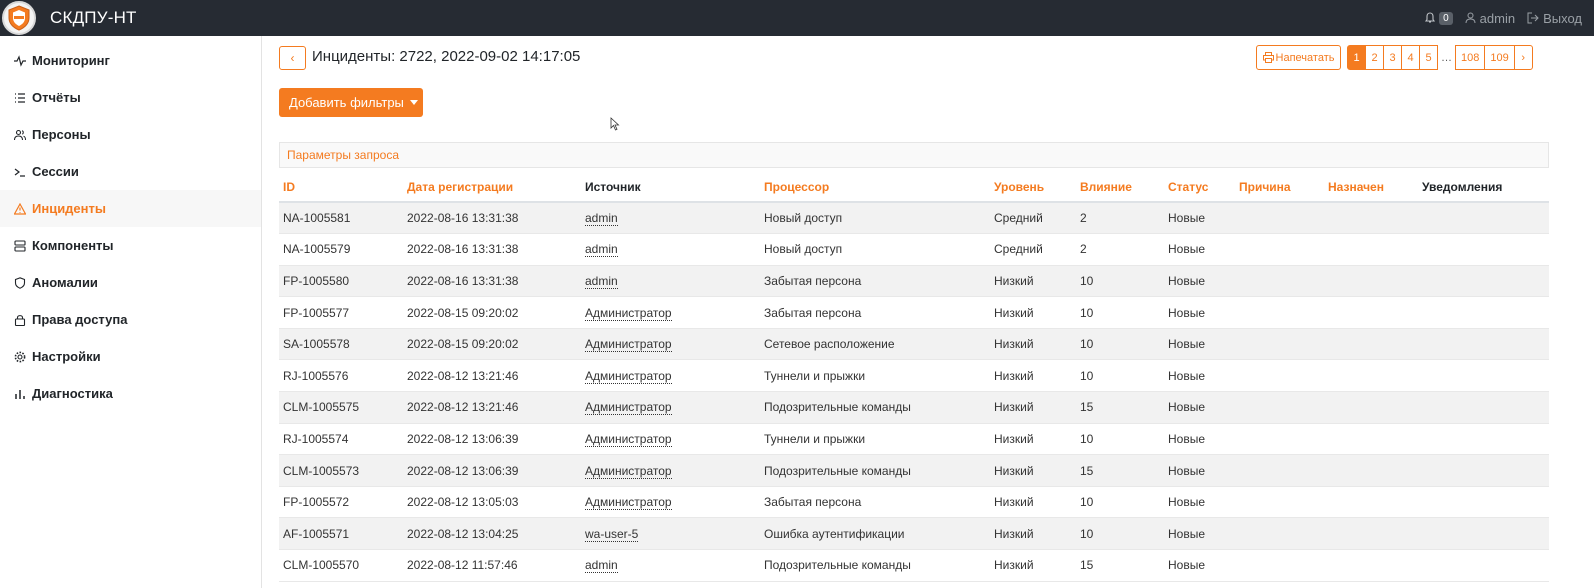 This screenshot has width=1594, height=588. Describe the element at coordinates (130, 282) in the screenshot. I see `sidebar-item-anomalies: Аномалии` at that location.